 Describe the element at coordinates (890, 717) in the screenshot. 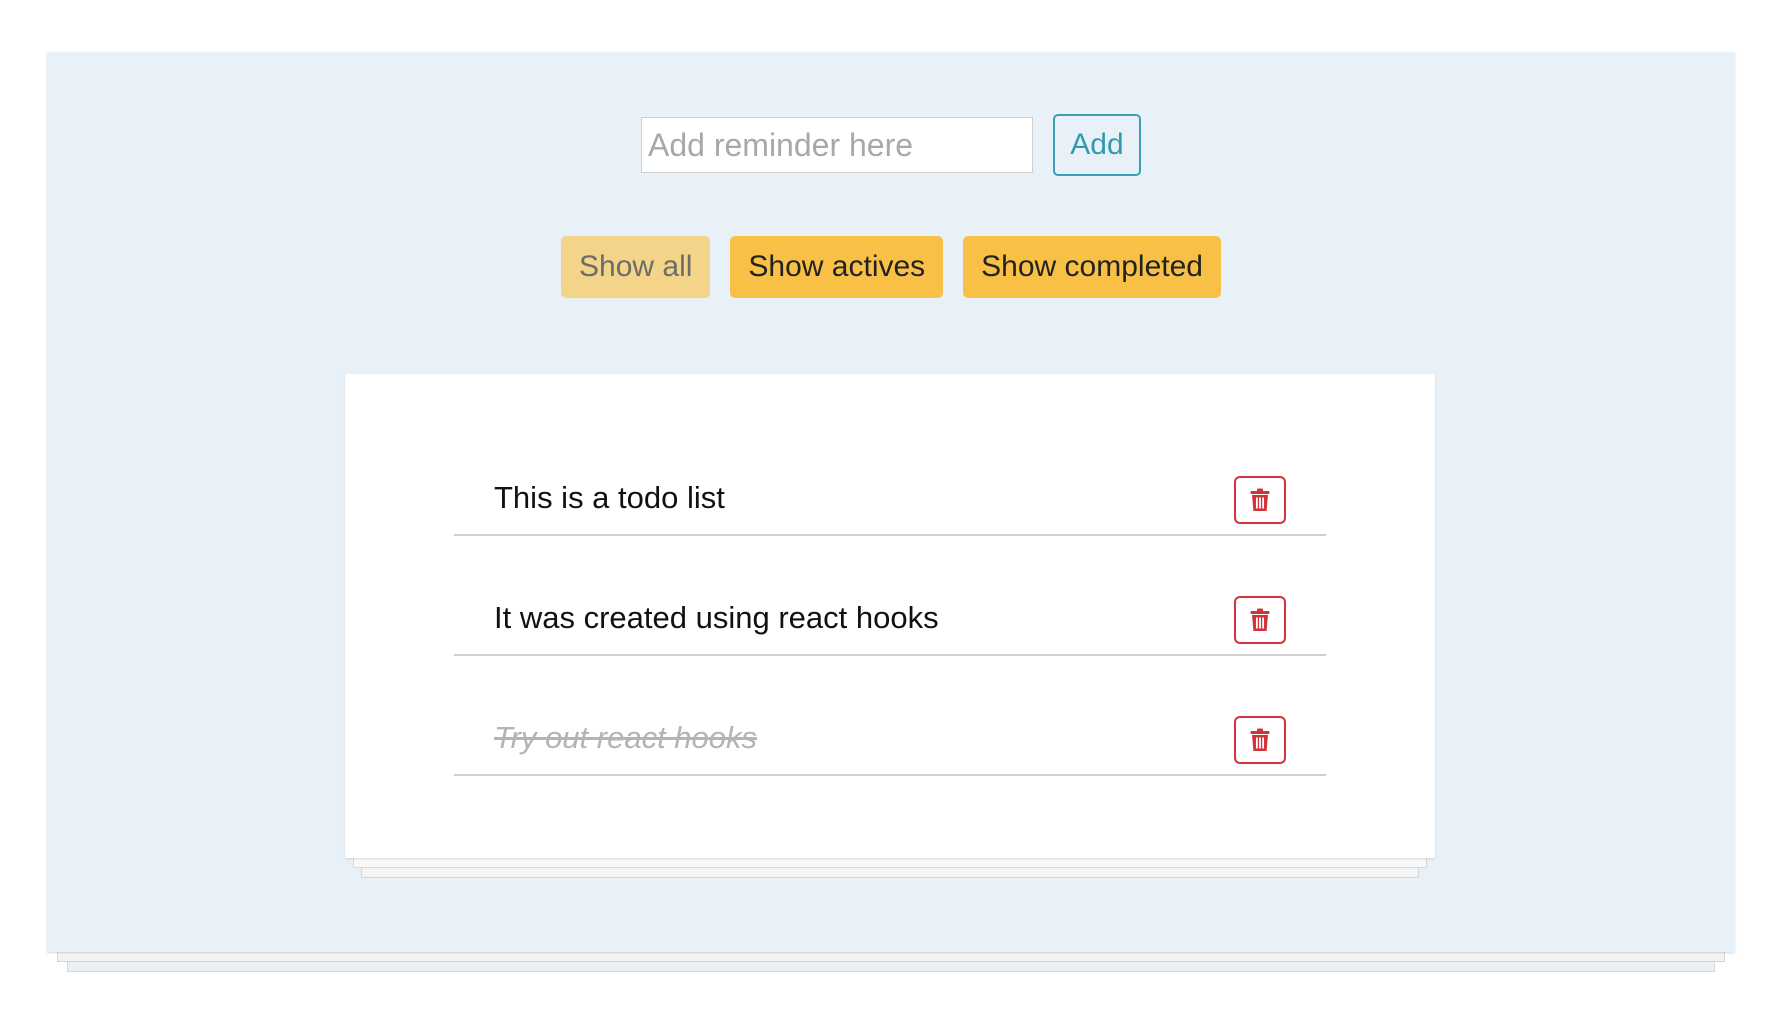

I see `todo-item-completed: Try out react hooks` at that location.